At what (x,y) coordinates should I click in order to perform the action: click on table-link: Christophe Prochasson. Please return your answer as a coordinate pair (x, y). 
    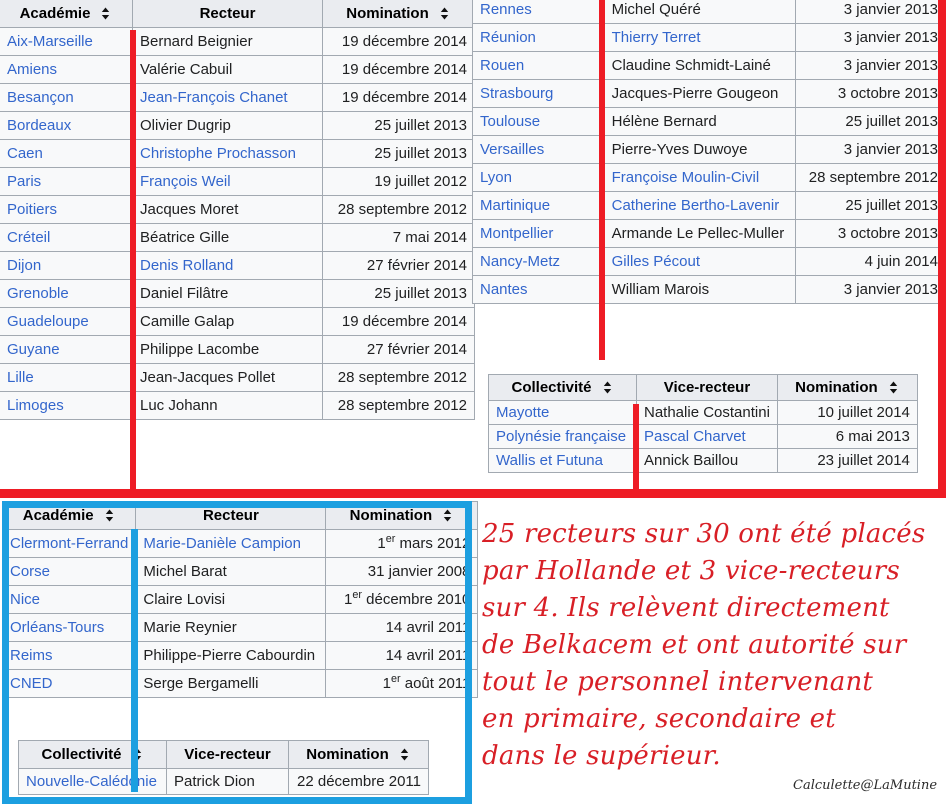
    Looking at the image, I should click on (218, 153).